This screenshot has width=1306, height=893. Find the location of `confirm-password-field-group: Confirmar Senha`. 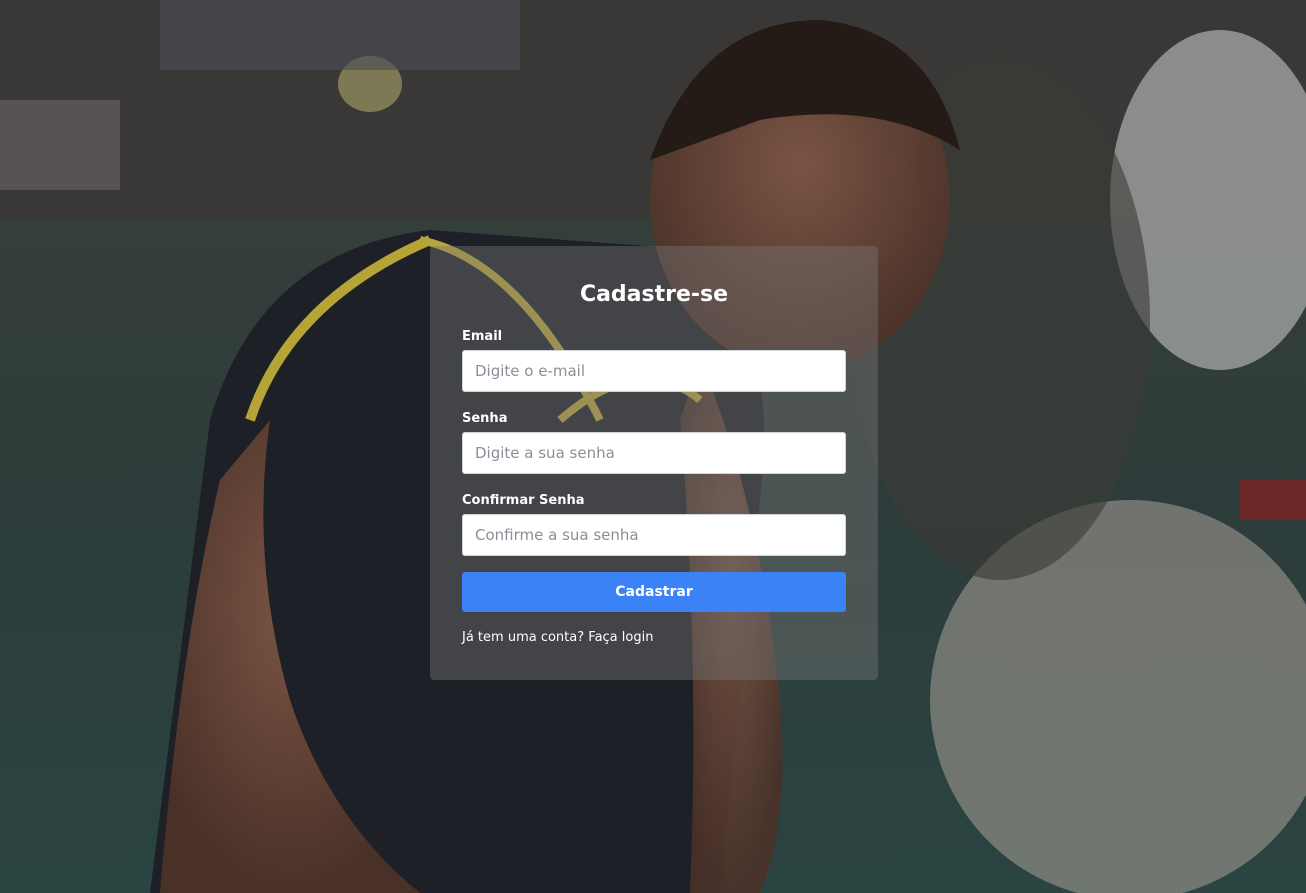

confirm-password-field-group: Confirmar Senha is located at coordinates (654, 524).